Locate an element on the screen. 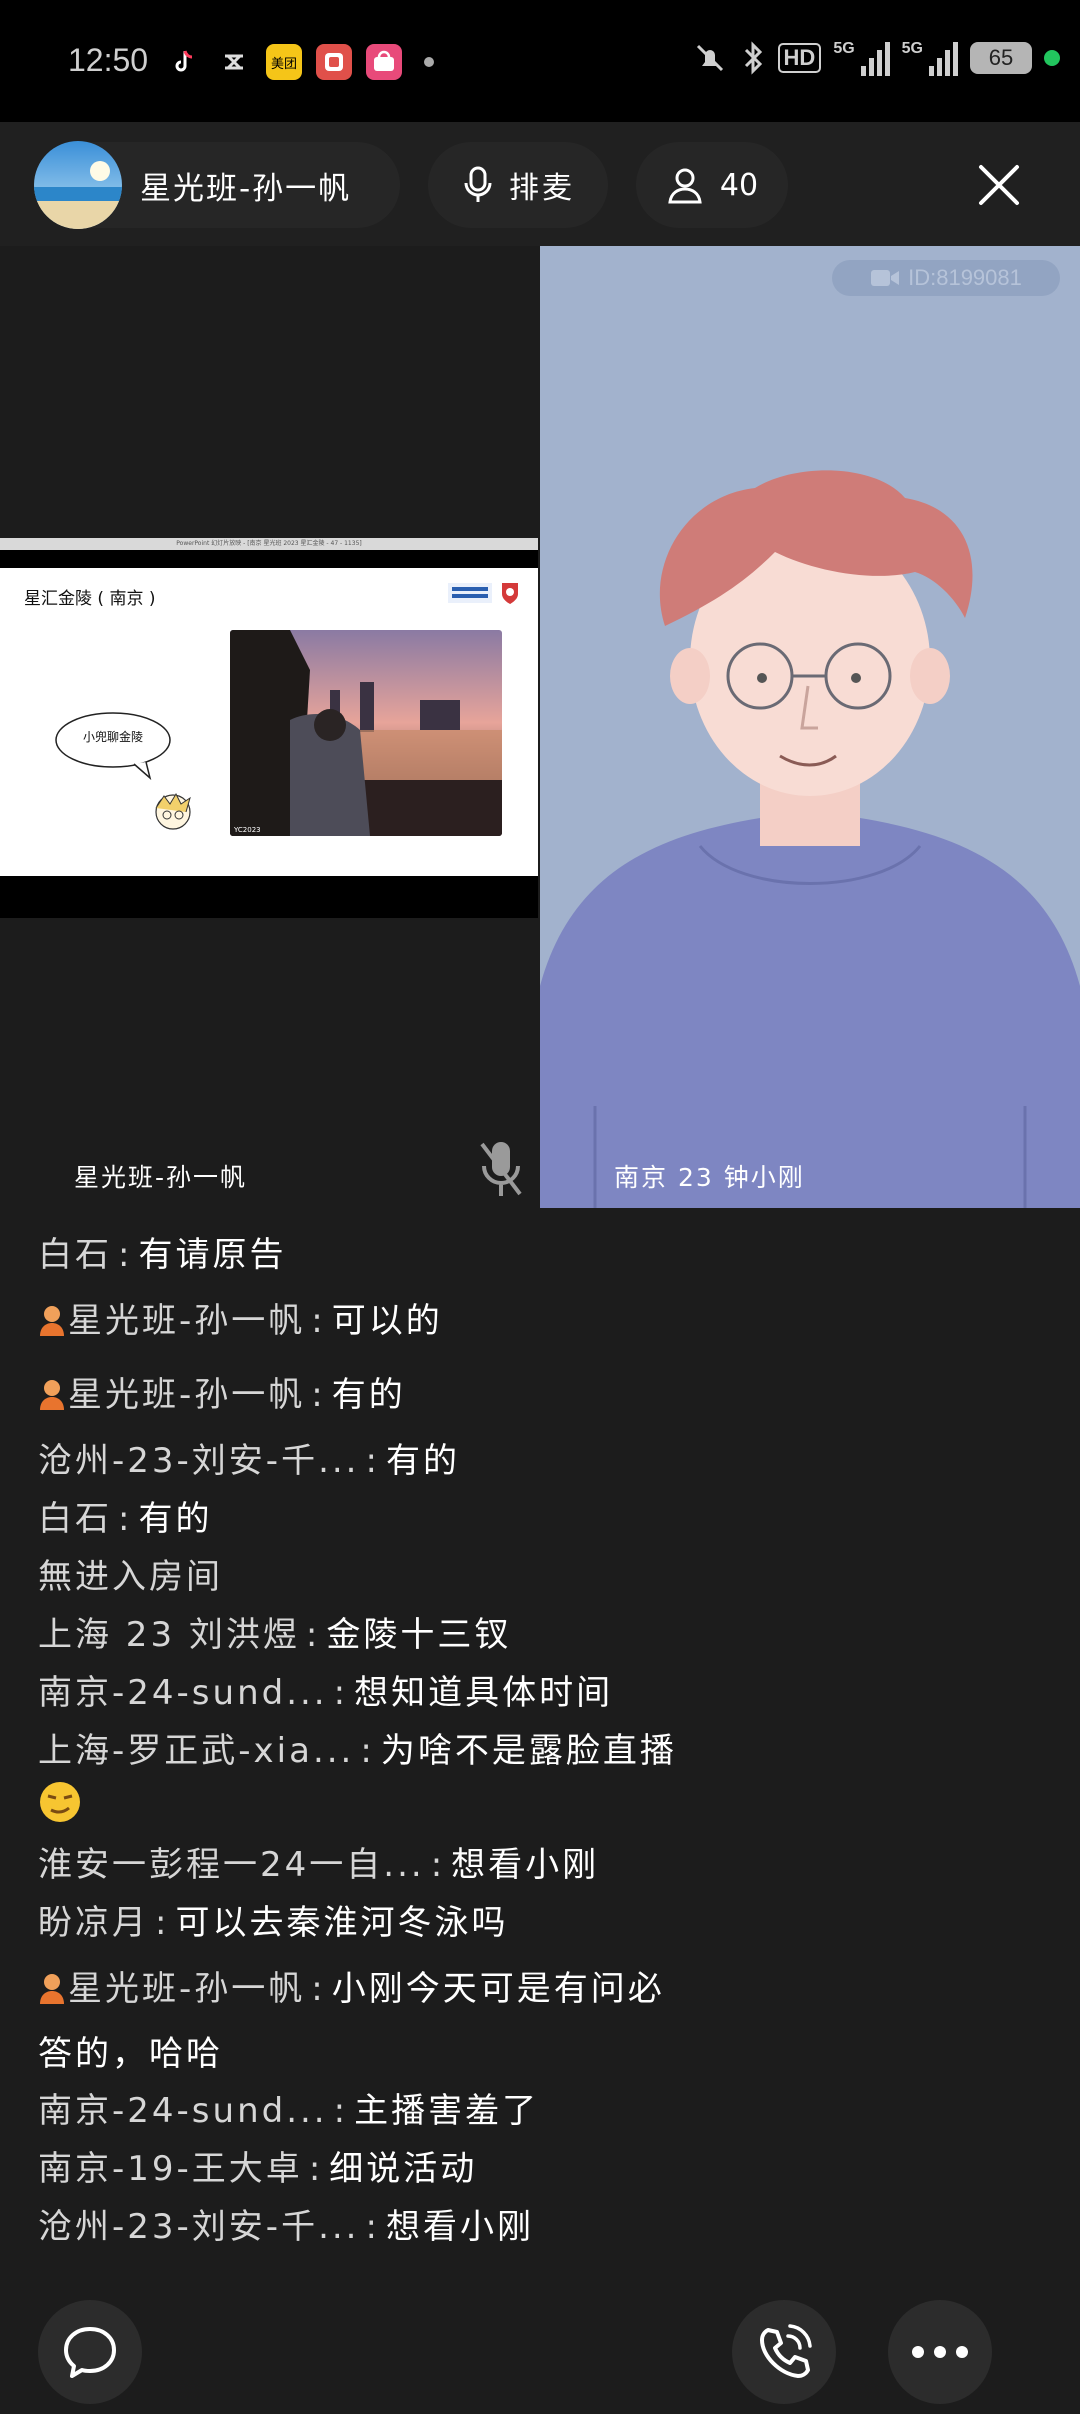 This screenshot has height=2414, width=1080. chat-username: 南京-19-王大卓 is located at coordinates (170, 2169).